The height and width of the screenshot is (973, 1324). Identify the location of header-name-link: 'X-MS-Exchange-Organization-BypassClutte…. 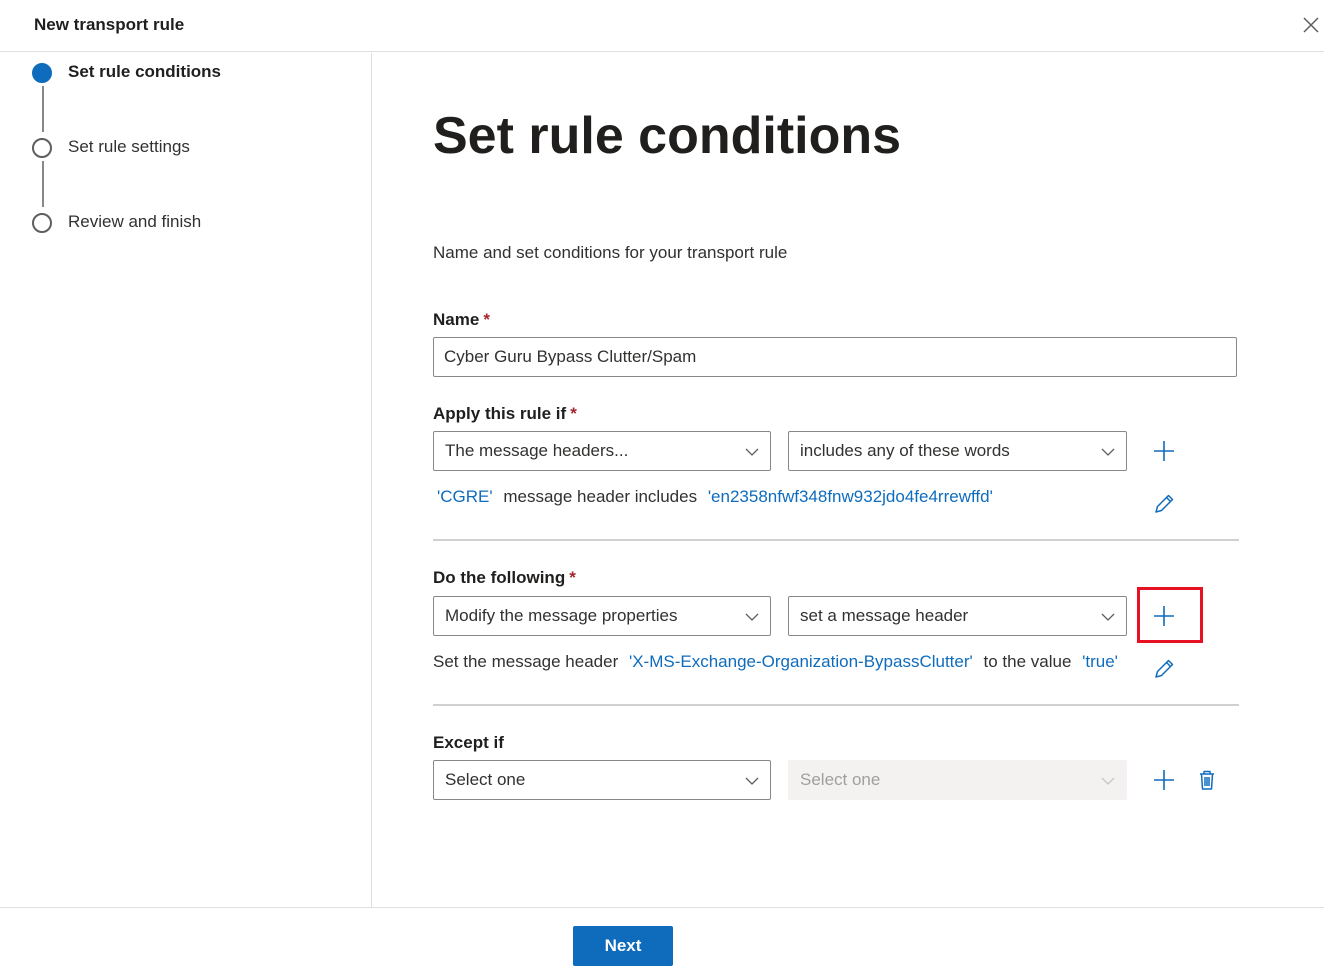
(801, 661).